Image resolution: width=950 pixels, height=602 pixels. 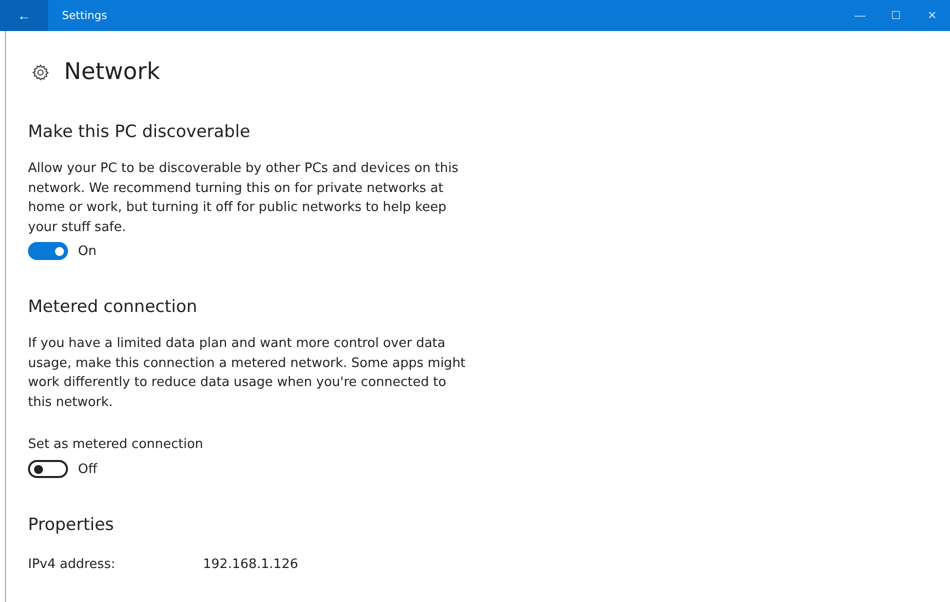 I want to click on window-control-button: ☐, so click(x=896, y=15).